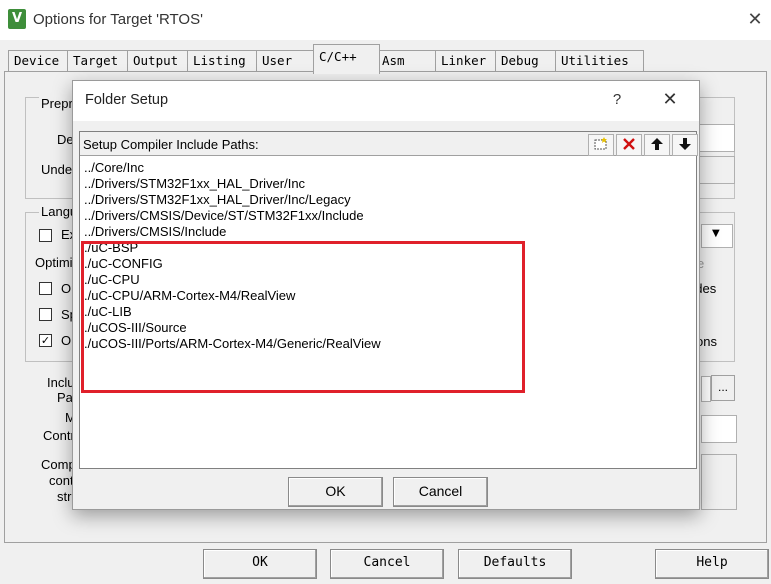 This screenshot has width=771, height=584. What do you see at coordinates (717, 138) in the screenshot?
I see `define-input` at bounding box center [717, 138].